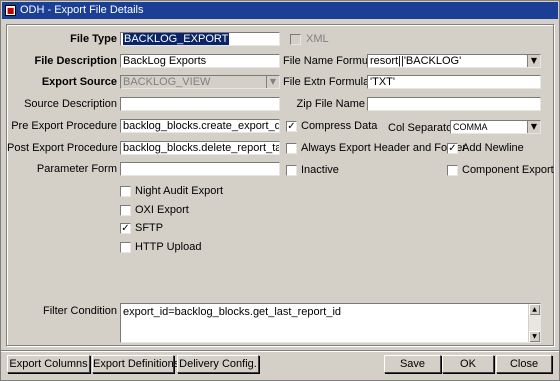 Image resolution: width=560 pixels, height=381 pixels. Describe the element at coordinates (470, 127) in the screenshot. I see `col-separator-value: COMMA` at that location.